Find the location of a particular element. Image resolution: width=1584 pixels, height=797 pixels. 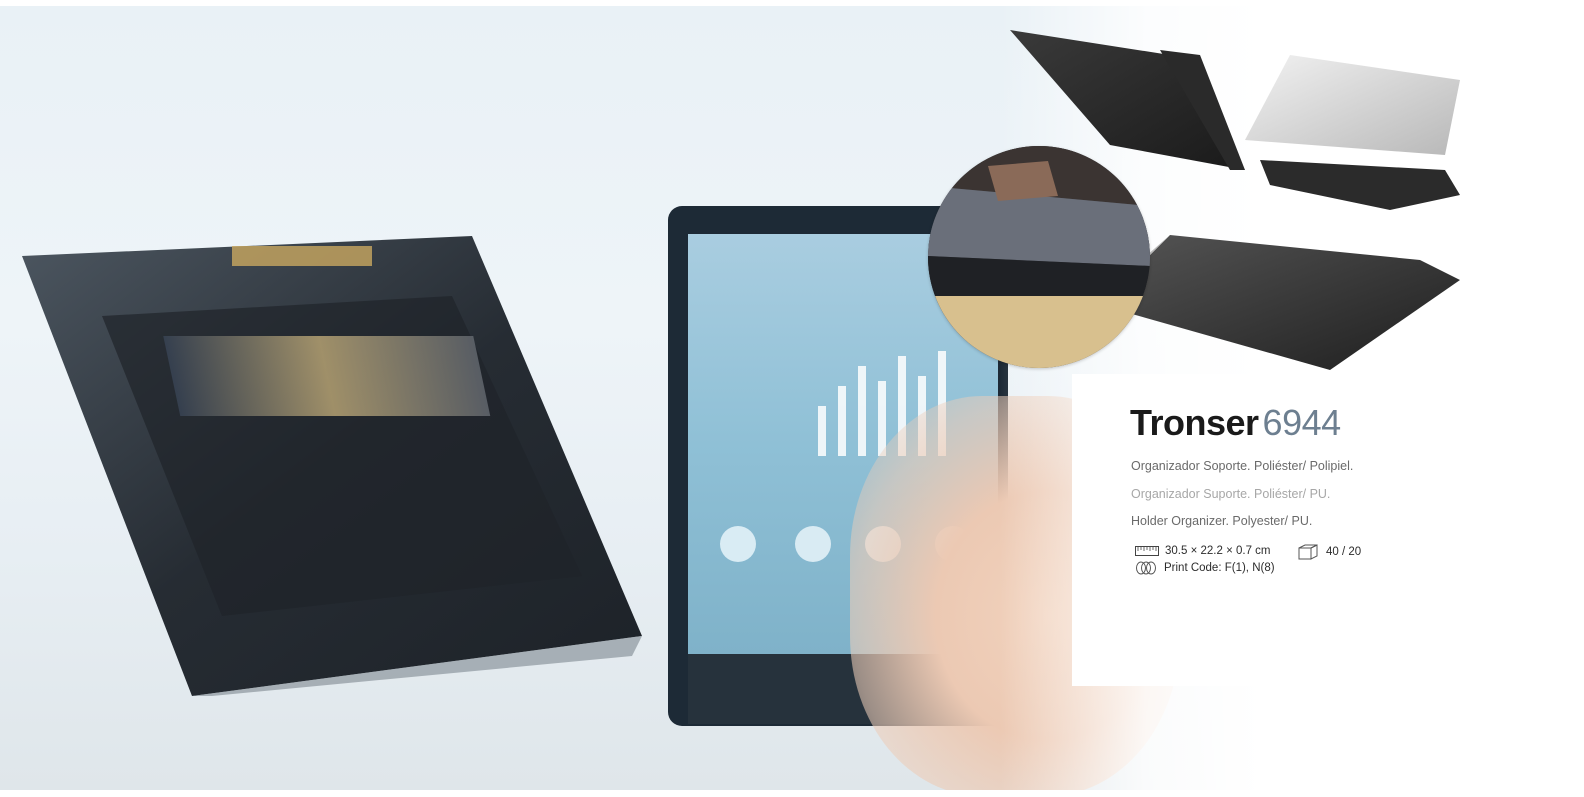

product-code: 6944 is located at coordinates (1302, 422).